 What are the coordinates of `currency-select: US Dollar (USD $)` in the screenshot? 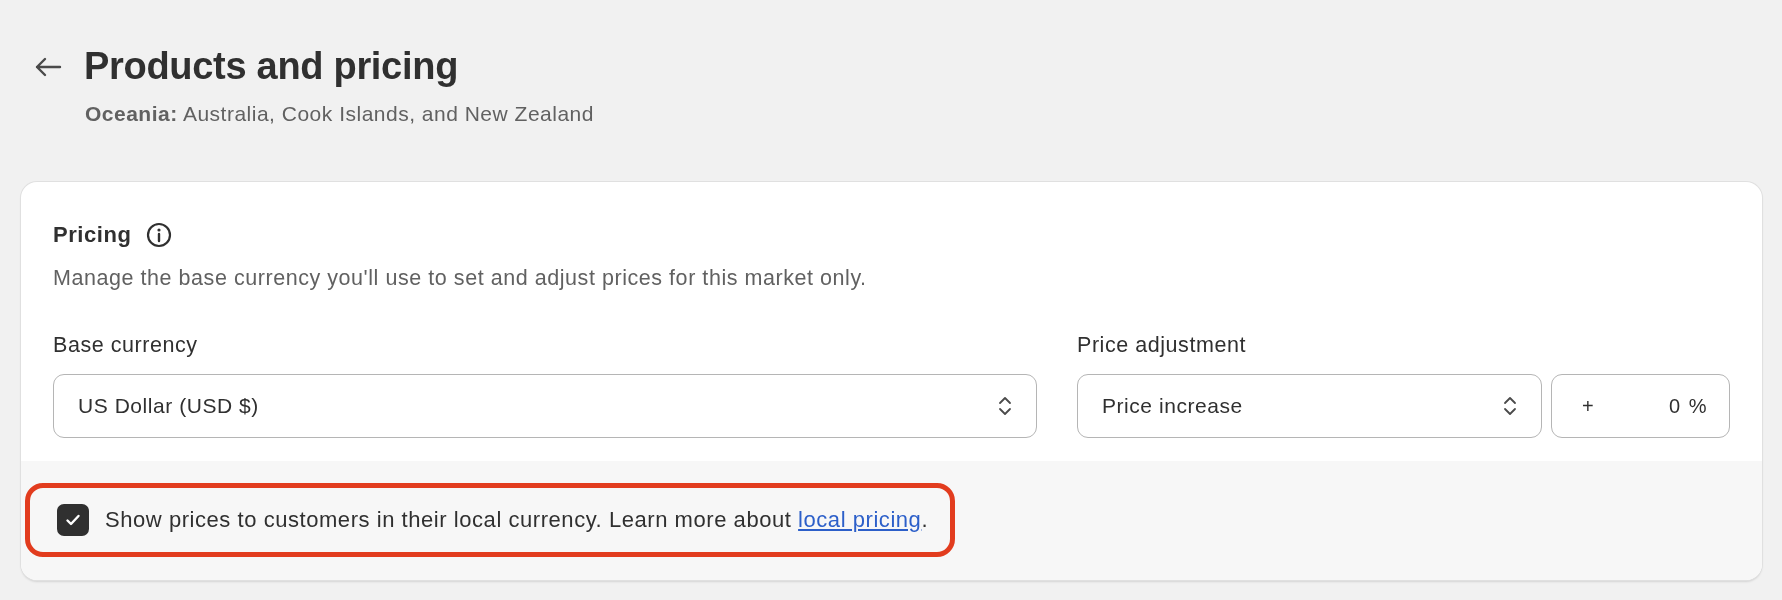 It's located at (545, 406).